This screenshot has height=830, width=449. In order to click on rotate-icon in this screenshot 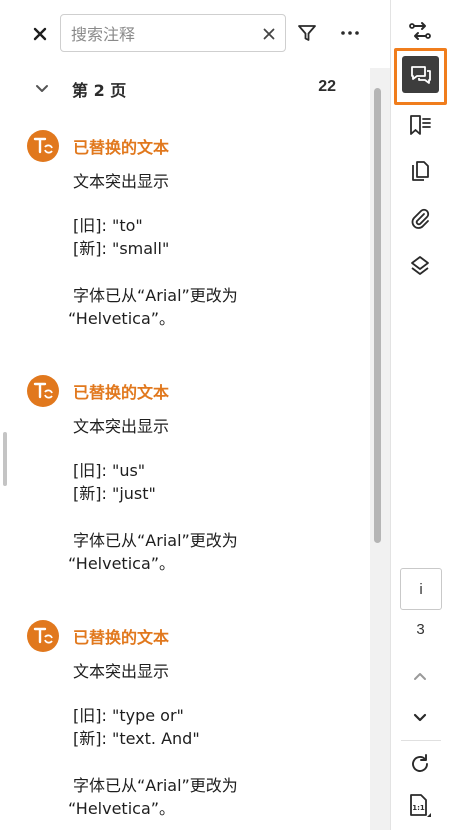, I will do `click(420, 763)`.